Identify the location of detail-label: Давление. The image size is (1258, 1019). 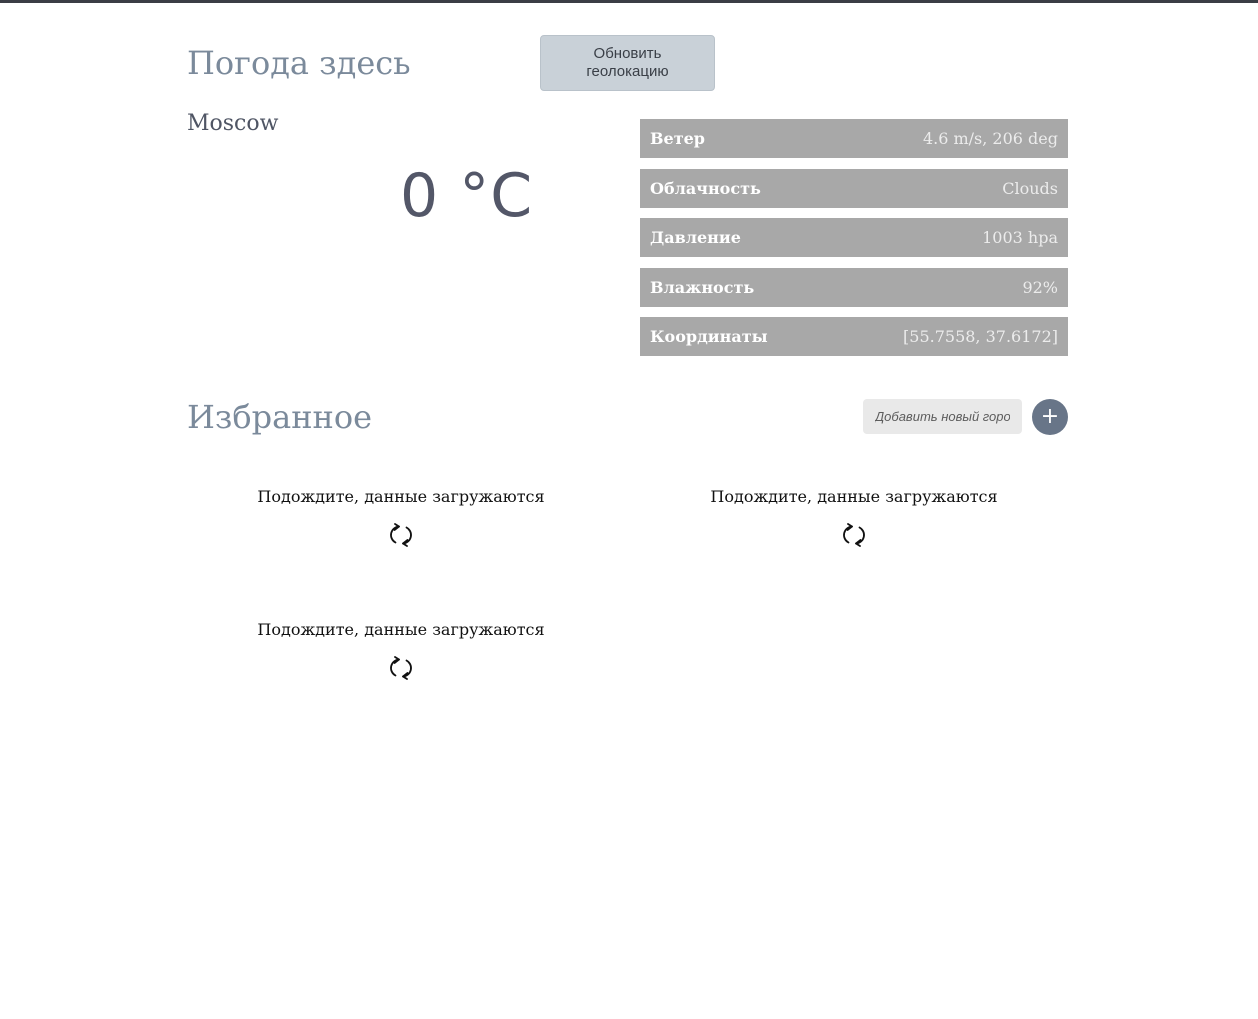
(695, 237).